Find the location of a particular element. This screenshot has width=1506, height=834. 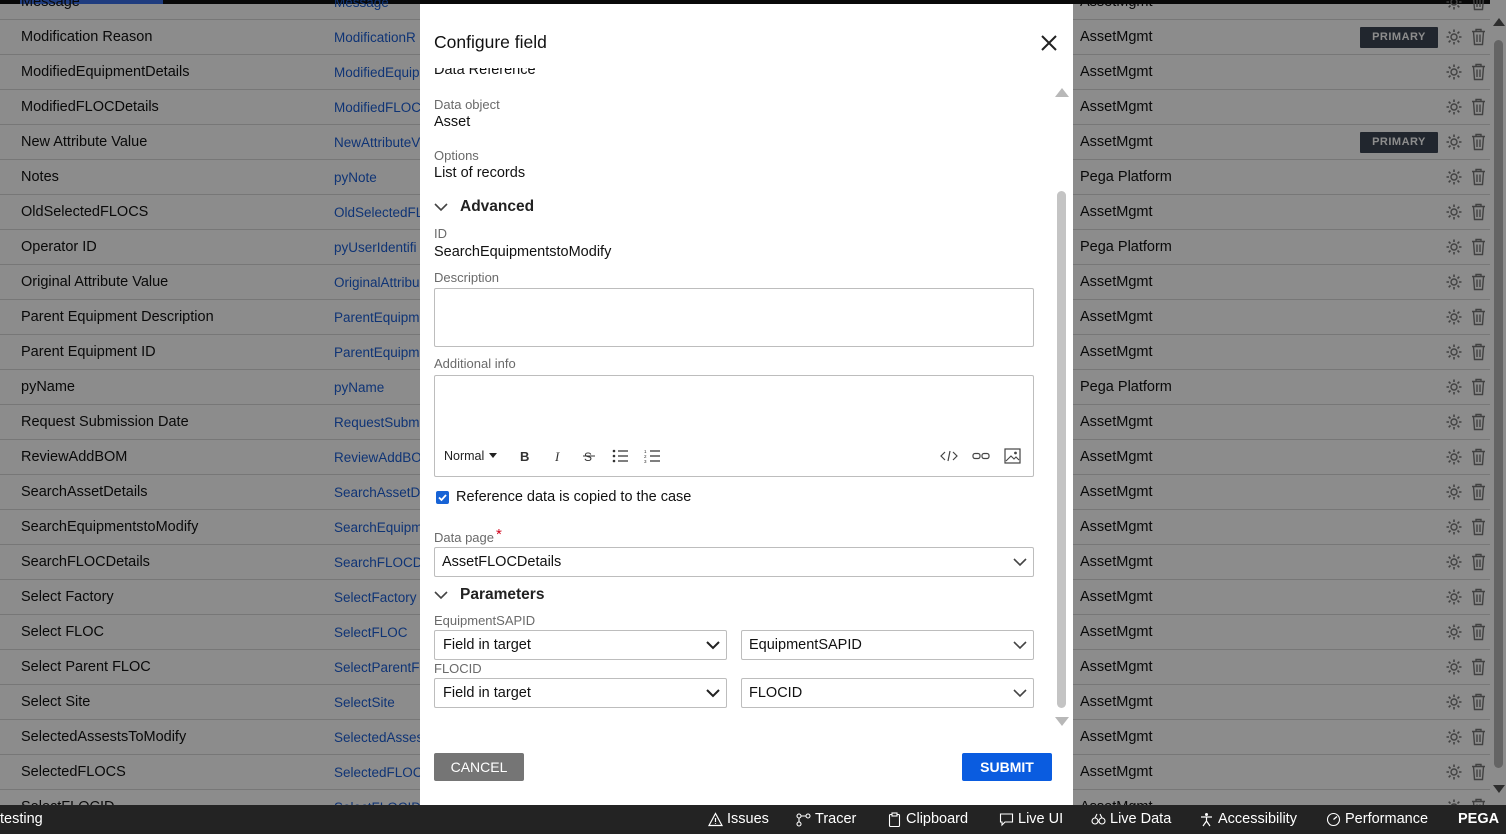

advanced-section-title: Advanced is located at coordinates (497, 206).